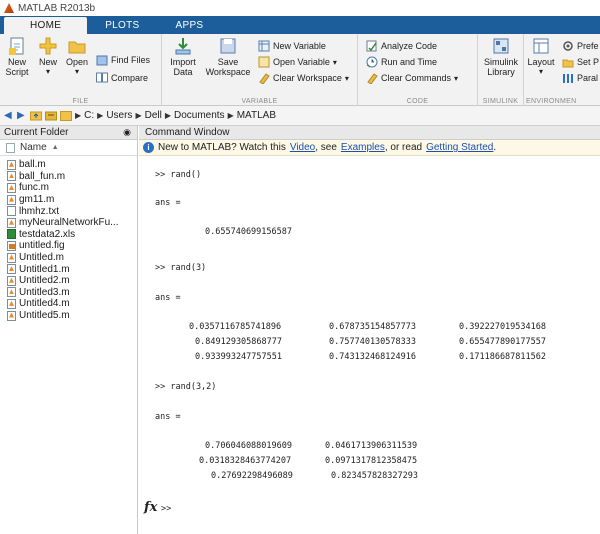 The width and height of the screenshot is (600, 534). What do you see at coordinates (222, 147) in the screenshot?
I see `banner-intro: New to MATLAB? Watch this` at bounding box center [222, 147].